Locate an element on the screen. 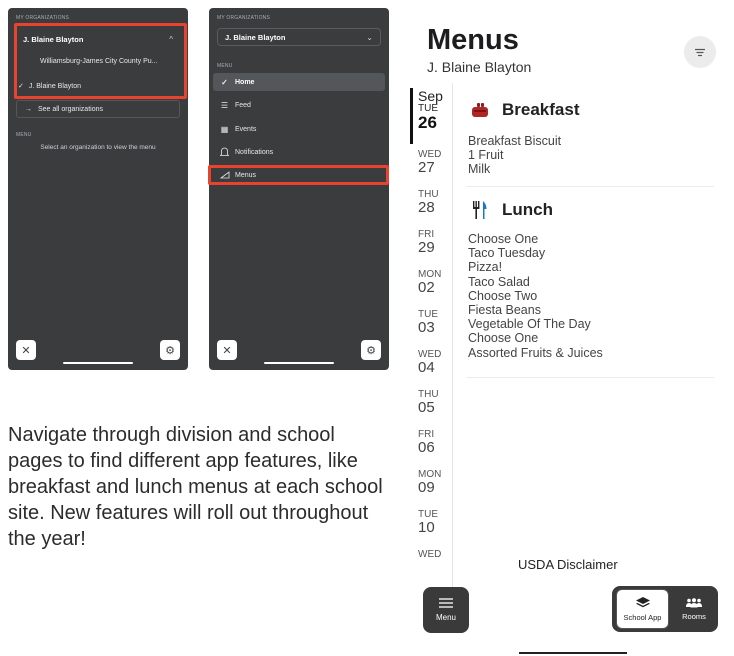  check-icon: ✓ is located at coordinates (224, 82).